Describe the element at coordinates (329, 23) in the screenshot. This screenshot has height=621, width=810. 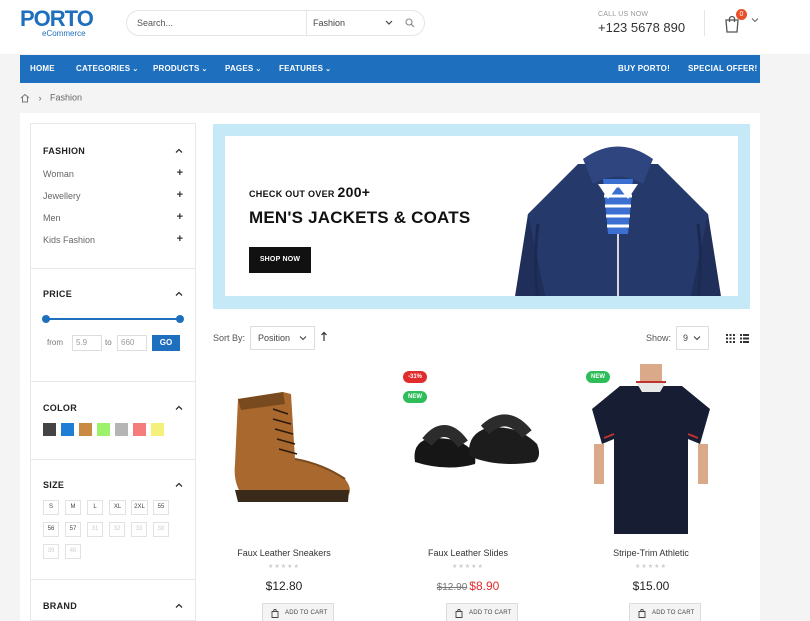
I see `search-category-value: Fashion` at that location.